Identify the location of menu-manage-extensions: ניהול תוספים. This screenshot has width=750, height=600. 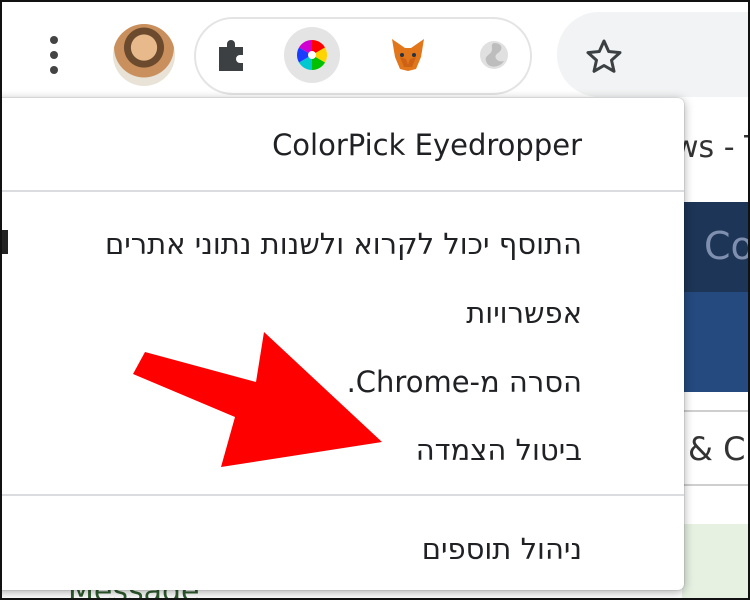
(502, 549).